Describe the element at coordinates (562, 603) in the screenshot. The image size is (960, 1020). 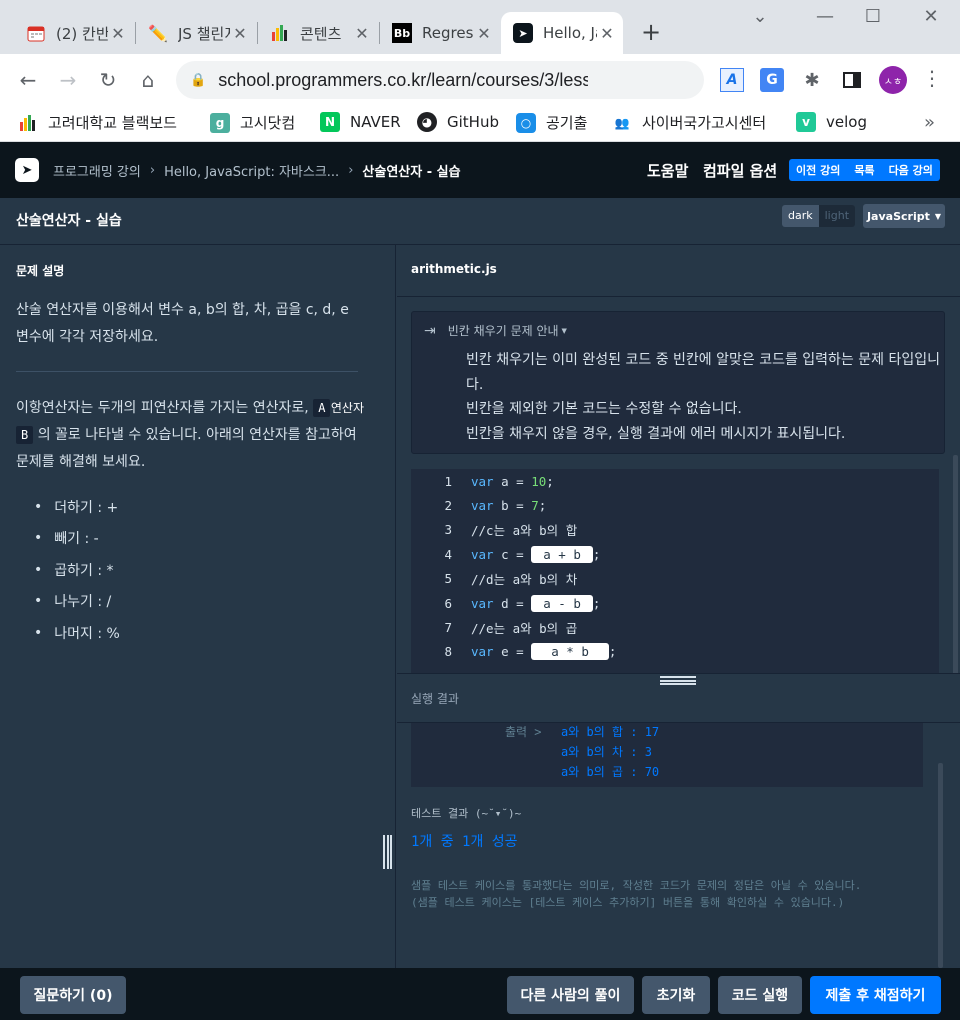
I see `blank-input: a - b` at that location.